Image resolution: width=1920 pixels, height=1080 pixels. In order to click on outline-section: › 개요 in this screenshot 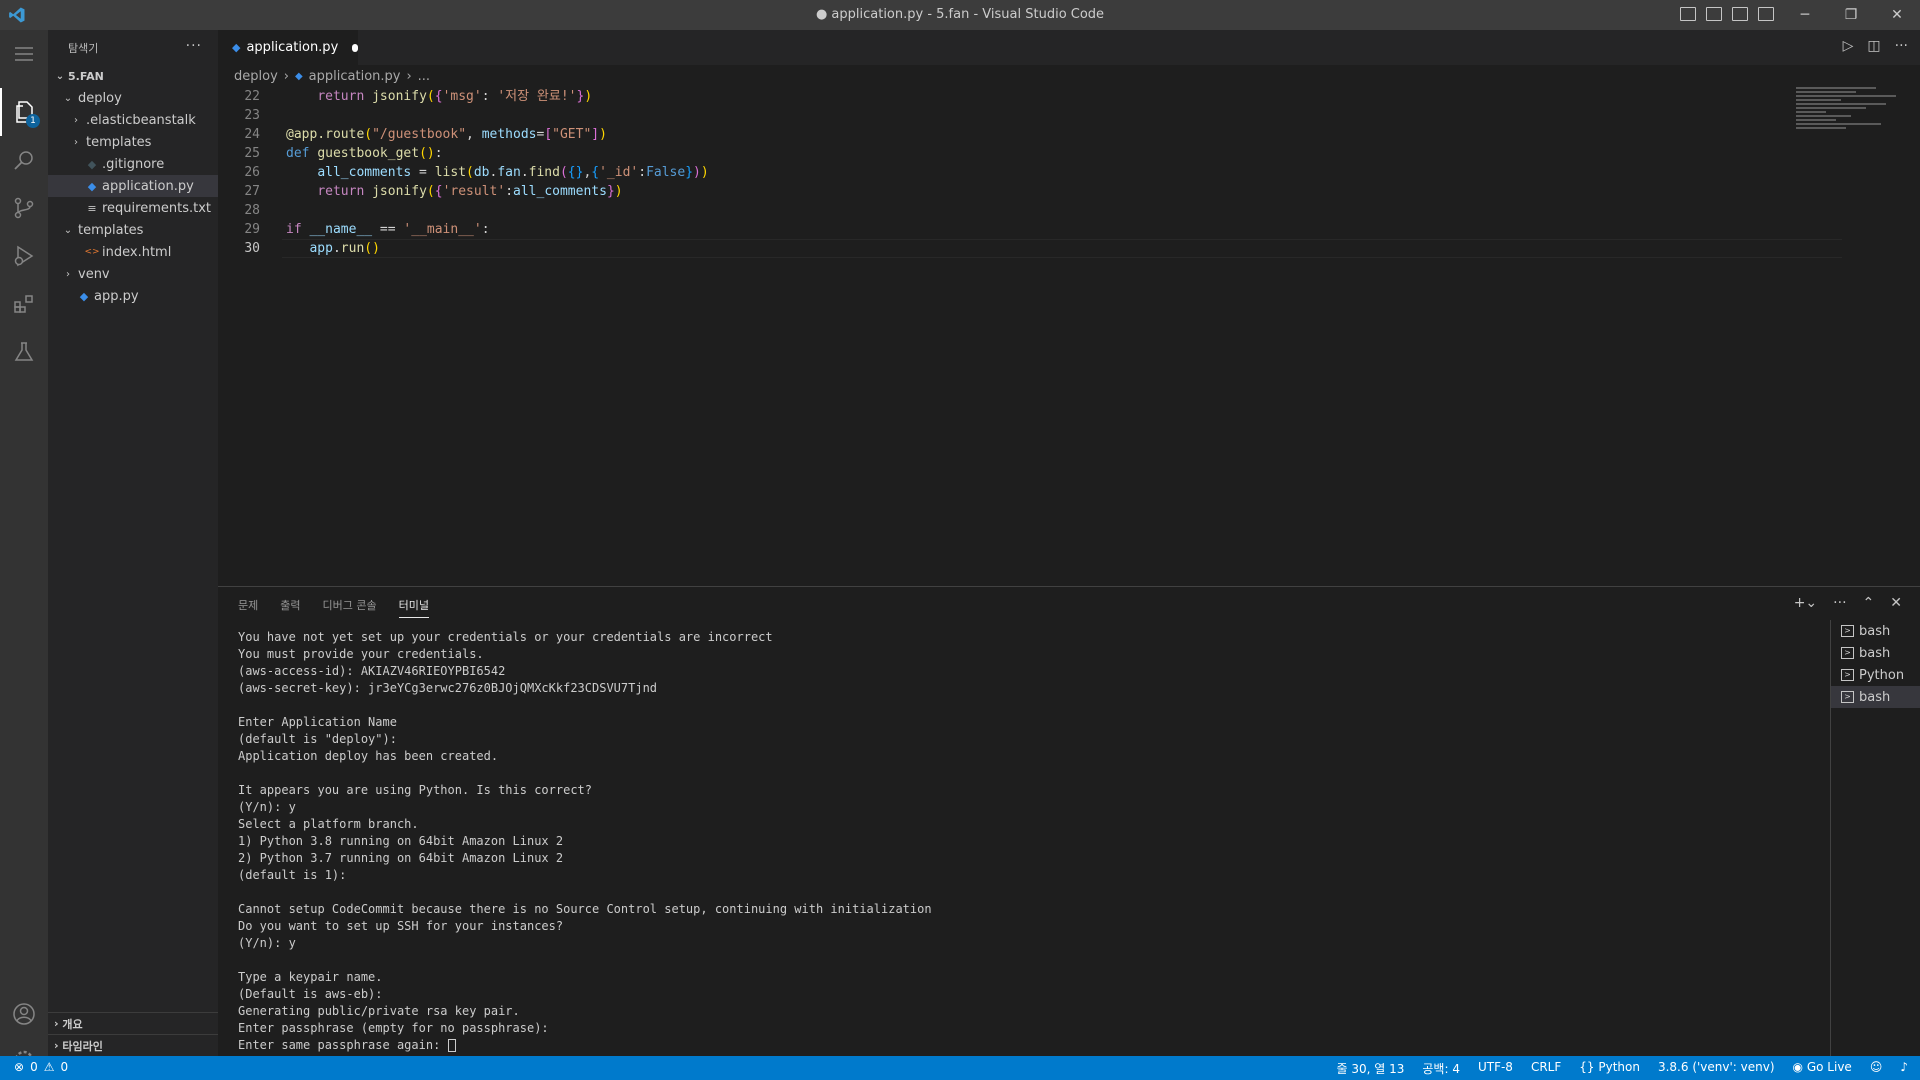, I will do `click(133, 1023)`.